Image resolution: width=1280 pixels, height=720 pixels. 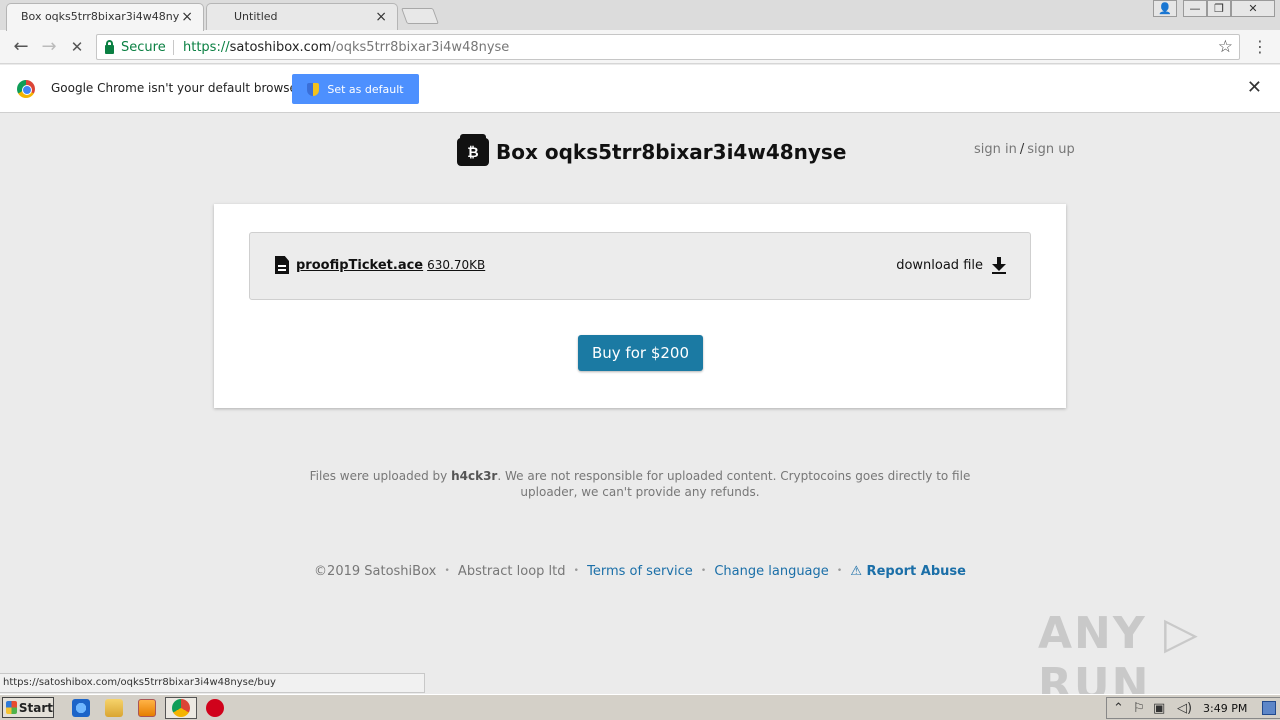 I want to click on sign-up-link: sign up, so click(x=1051, y=149).